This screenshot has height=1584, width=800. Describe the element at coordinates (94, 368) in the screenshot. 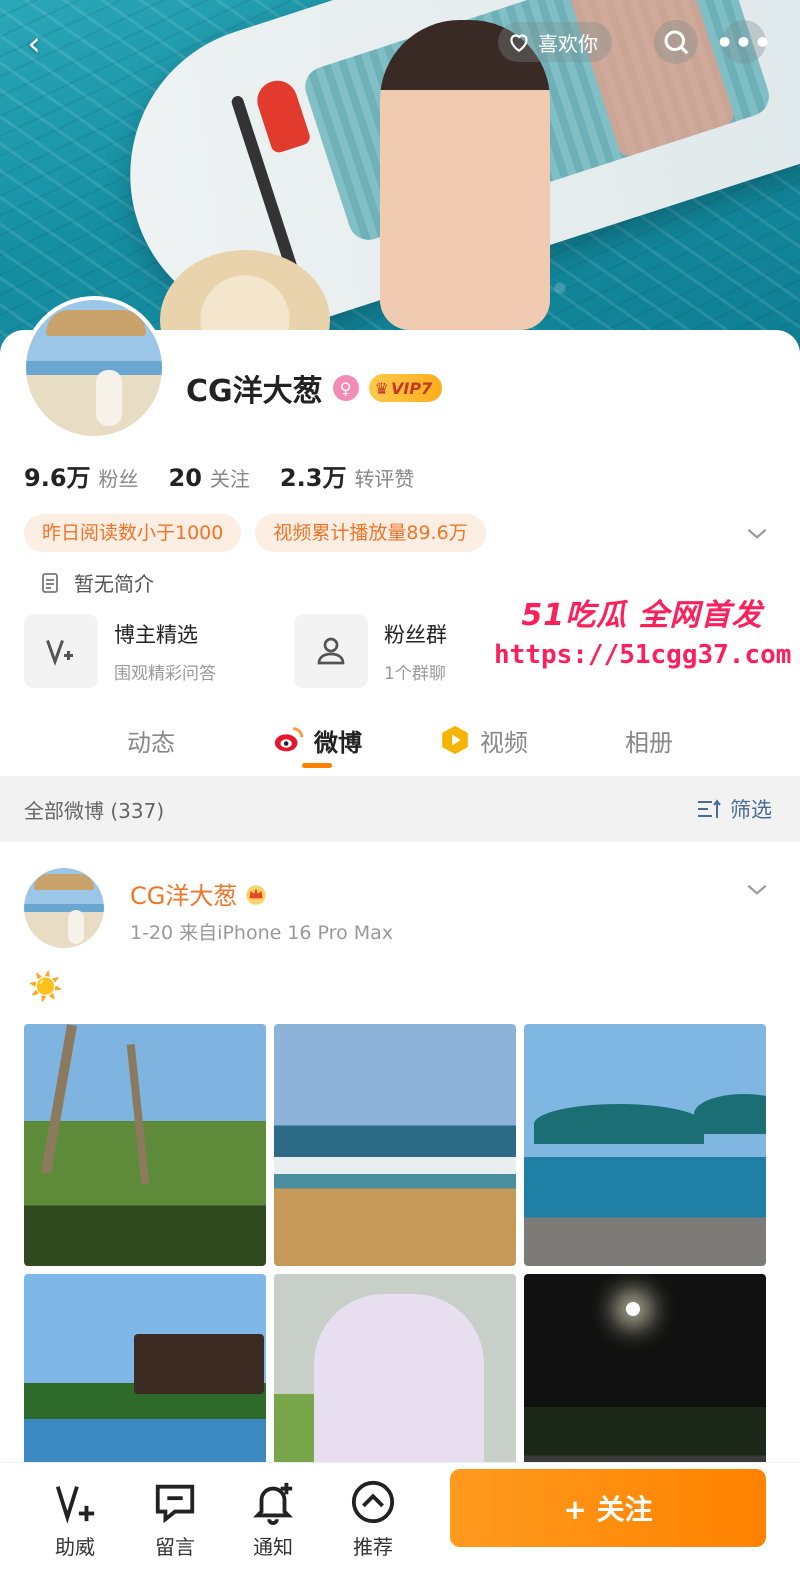

I see `avatar` at that location.